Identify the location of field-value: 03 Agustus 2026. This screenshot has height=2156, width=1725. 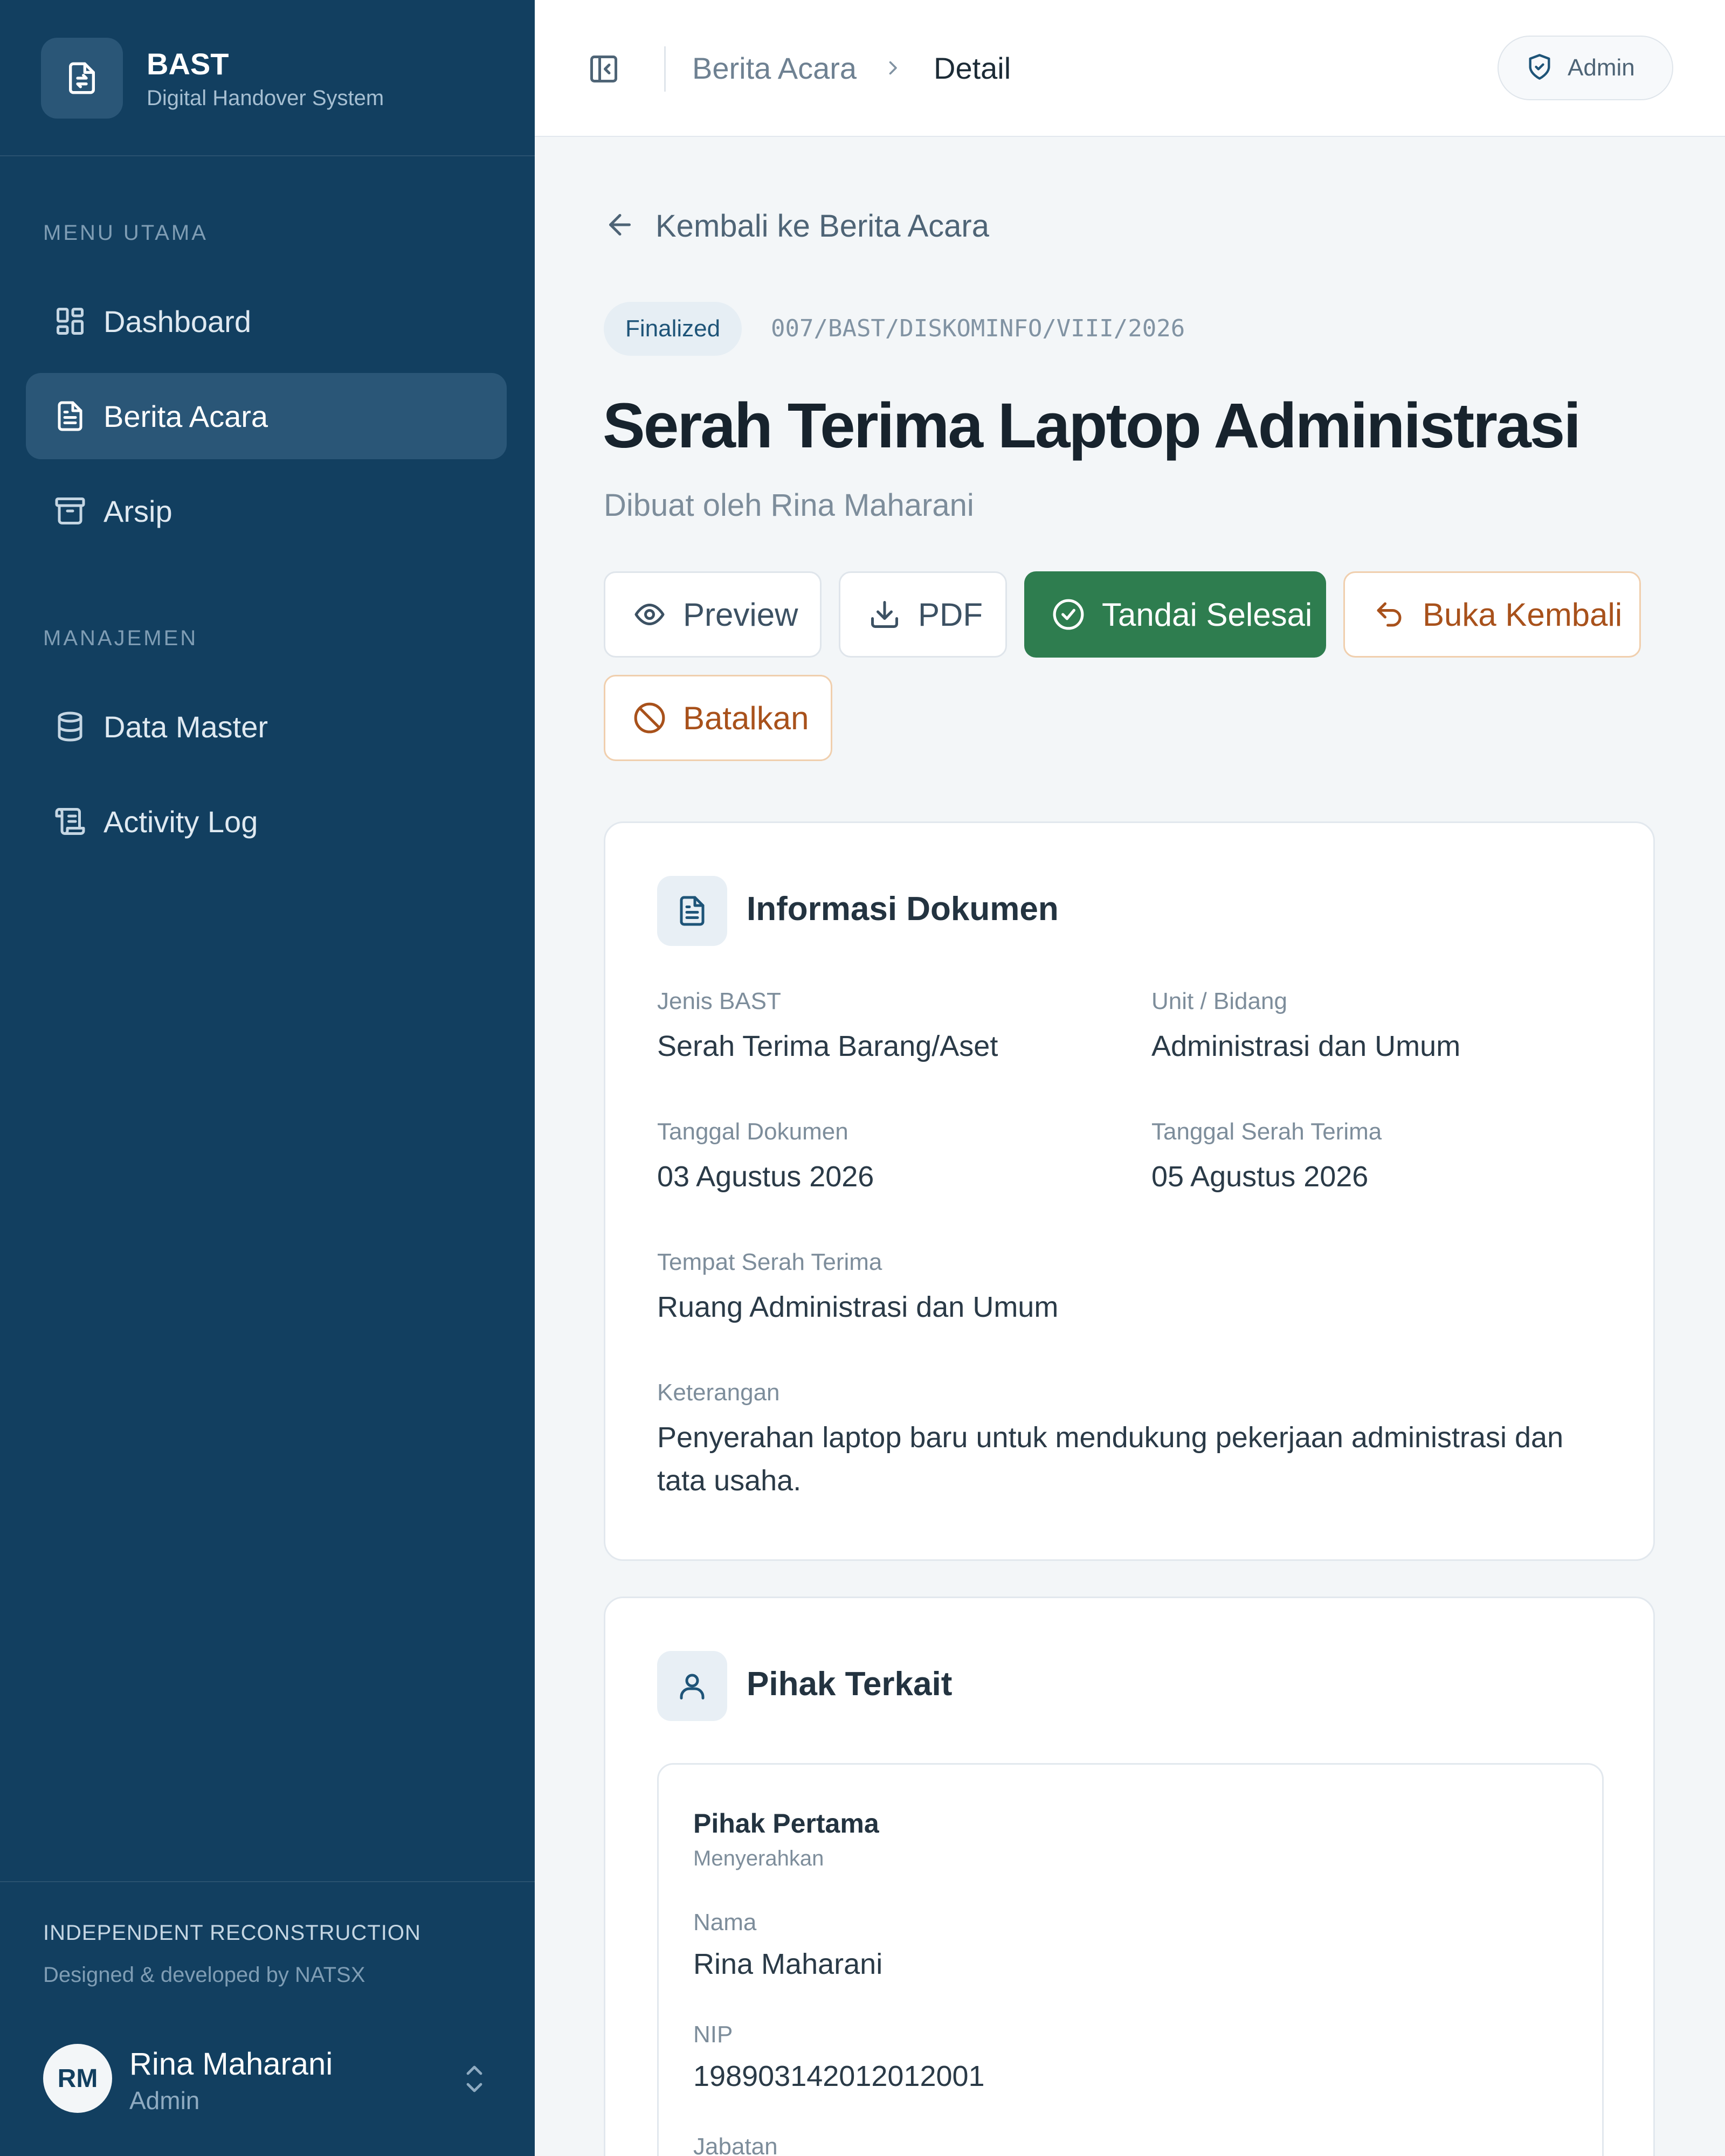
(765, 1177).